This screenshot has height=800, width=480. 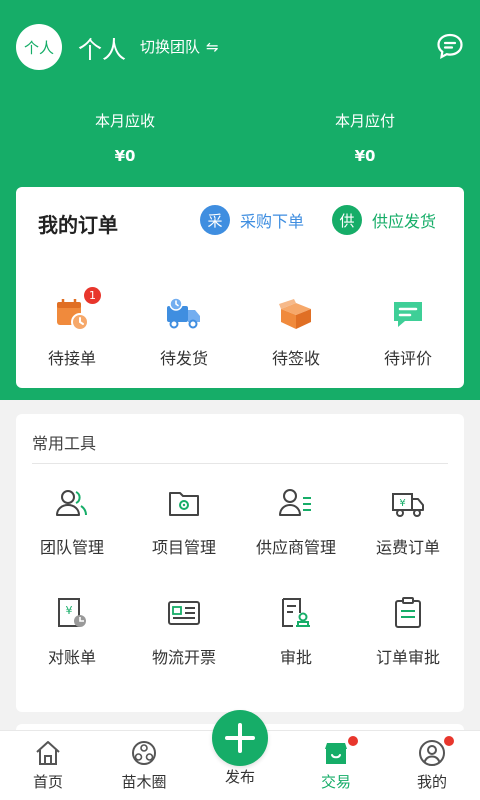 I want to click on tool-label: 审批, so click(x=295, y=657).